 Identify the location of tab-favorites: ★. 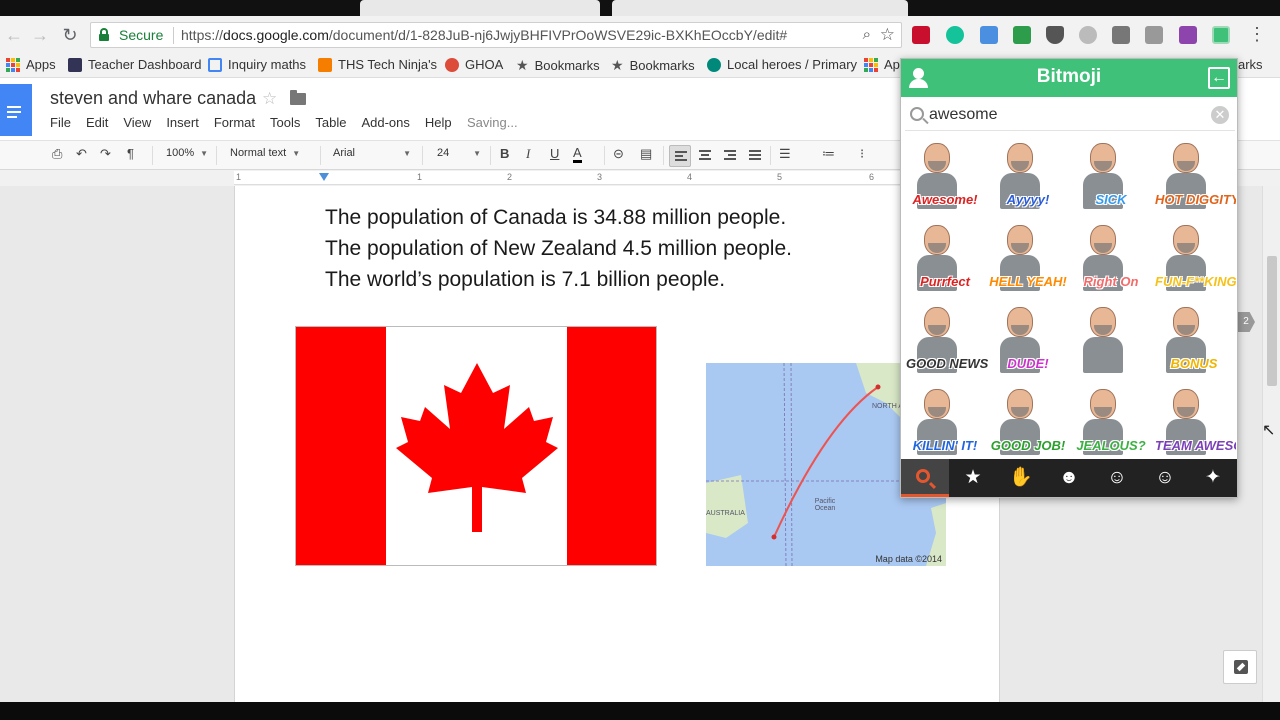
(973, 478).